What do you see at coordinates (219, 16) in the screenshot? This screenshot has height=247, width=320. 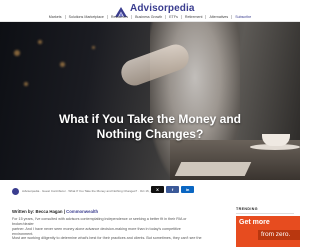 I see `nav-item-alternatives: Alternatives` at bounding box center [219, 16].